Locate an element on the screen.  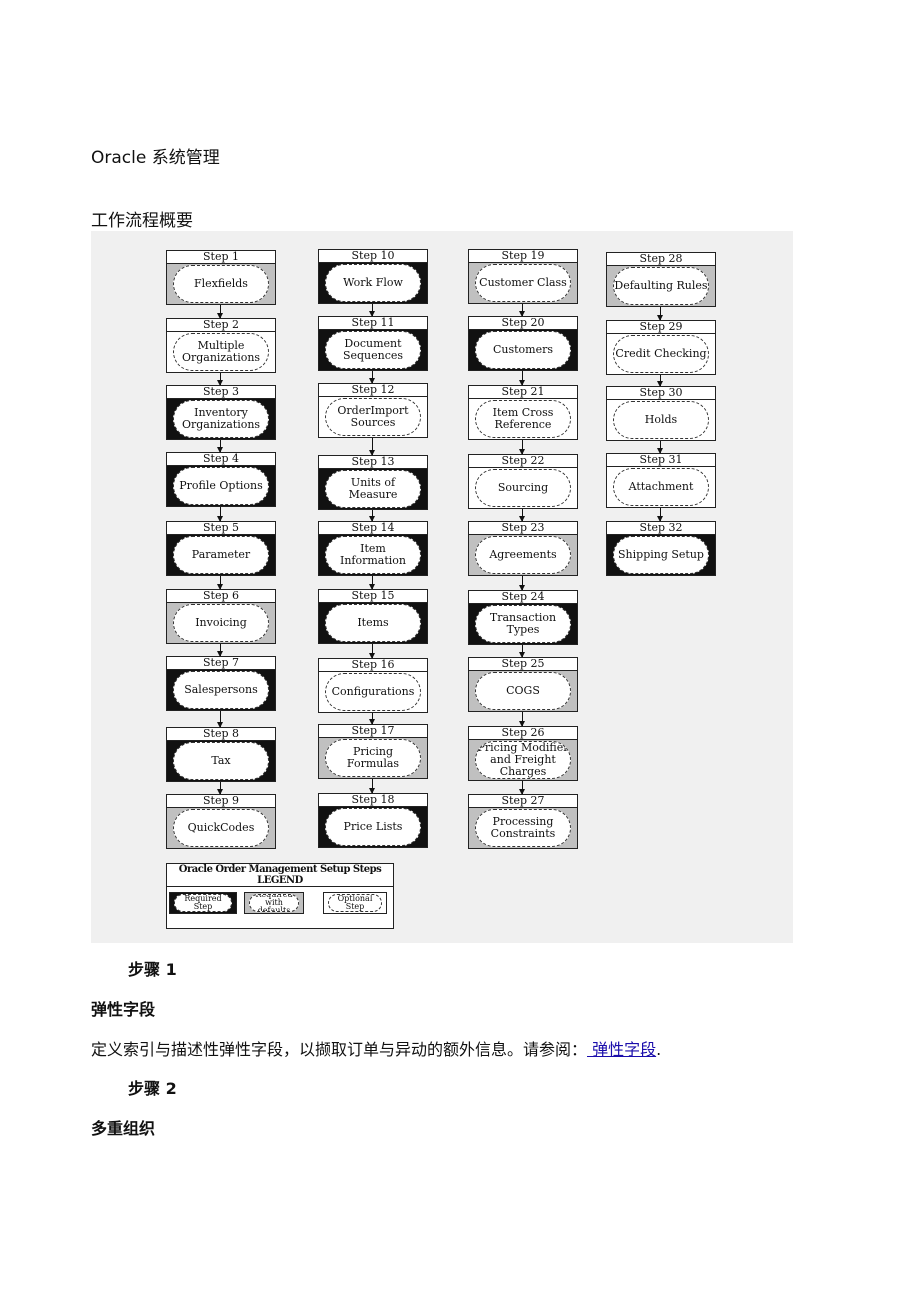
step-number: Step 4 is located at coordinates (221, 459).